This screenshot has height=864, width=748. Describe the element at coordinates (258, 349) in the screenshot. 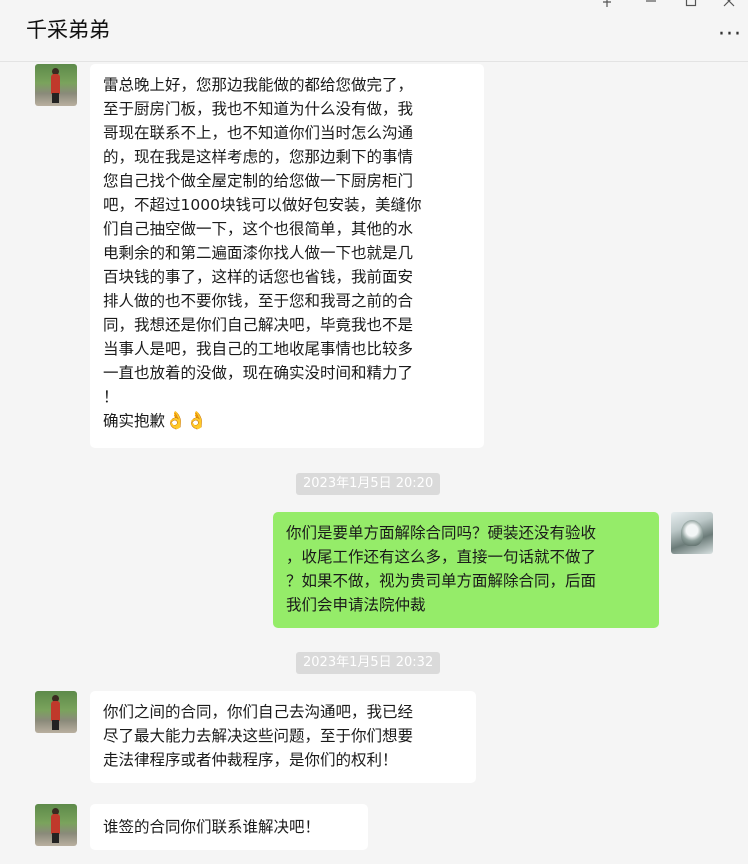

I see `message-line: 当事人是吧，我自己的工地收尾事情也比较多` at that location.